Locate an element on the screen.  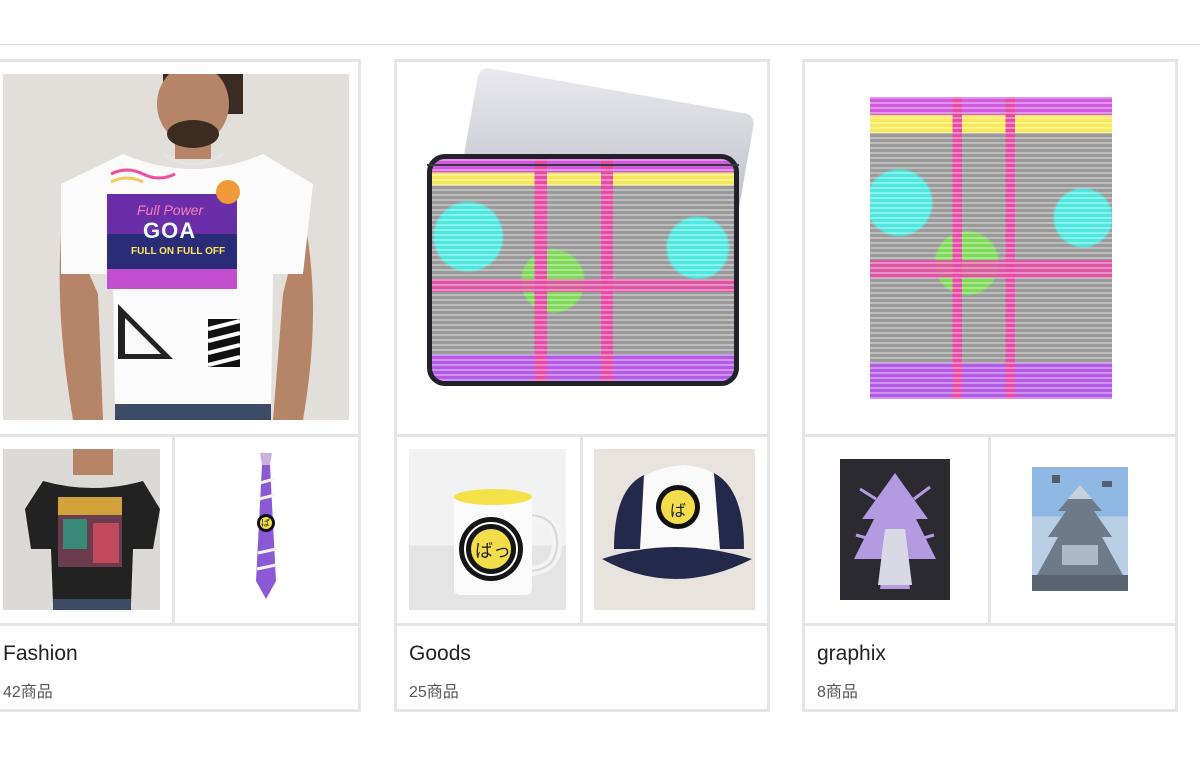
thumbnail-trucker-cap: ば is located at coordinates (673, 530).